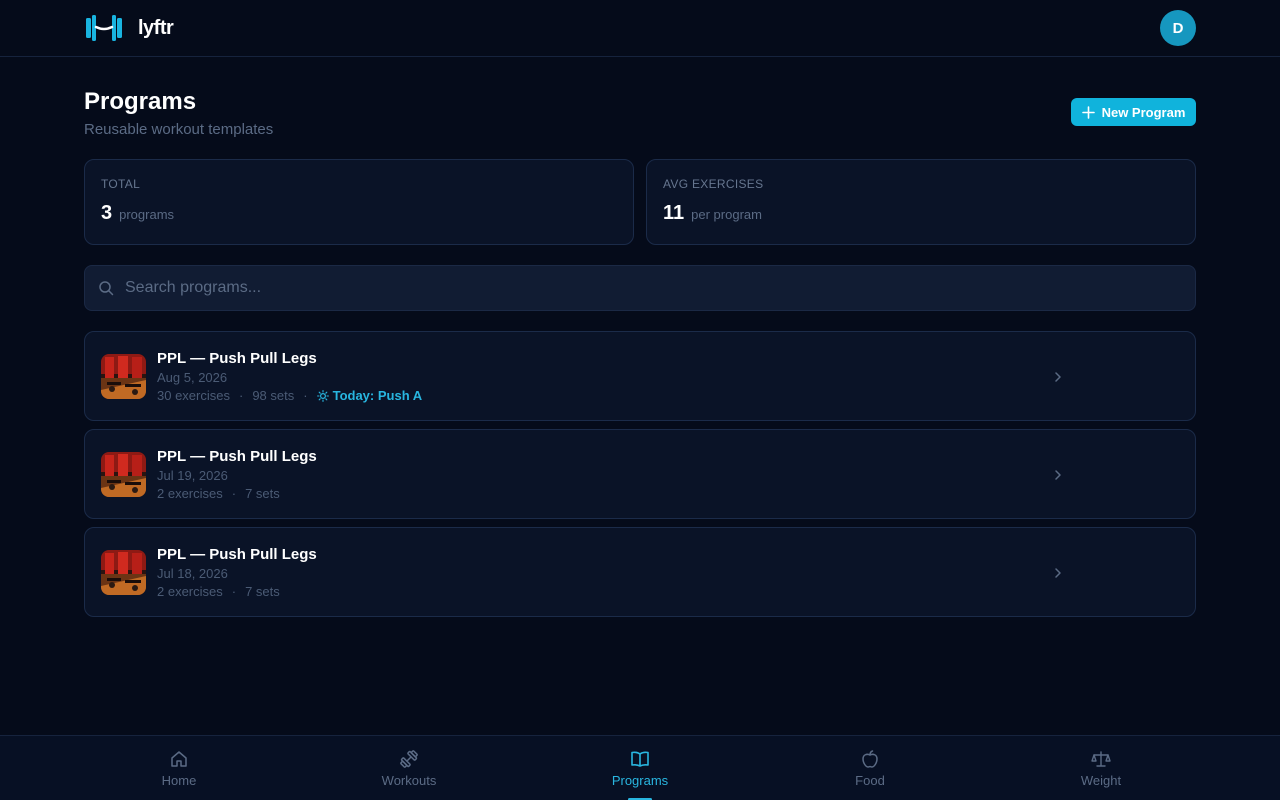  Describe the element at coordinates (106, 288) in the screenshot. I see `search-icon` at that location.